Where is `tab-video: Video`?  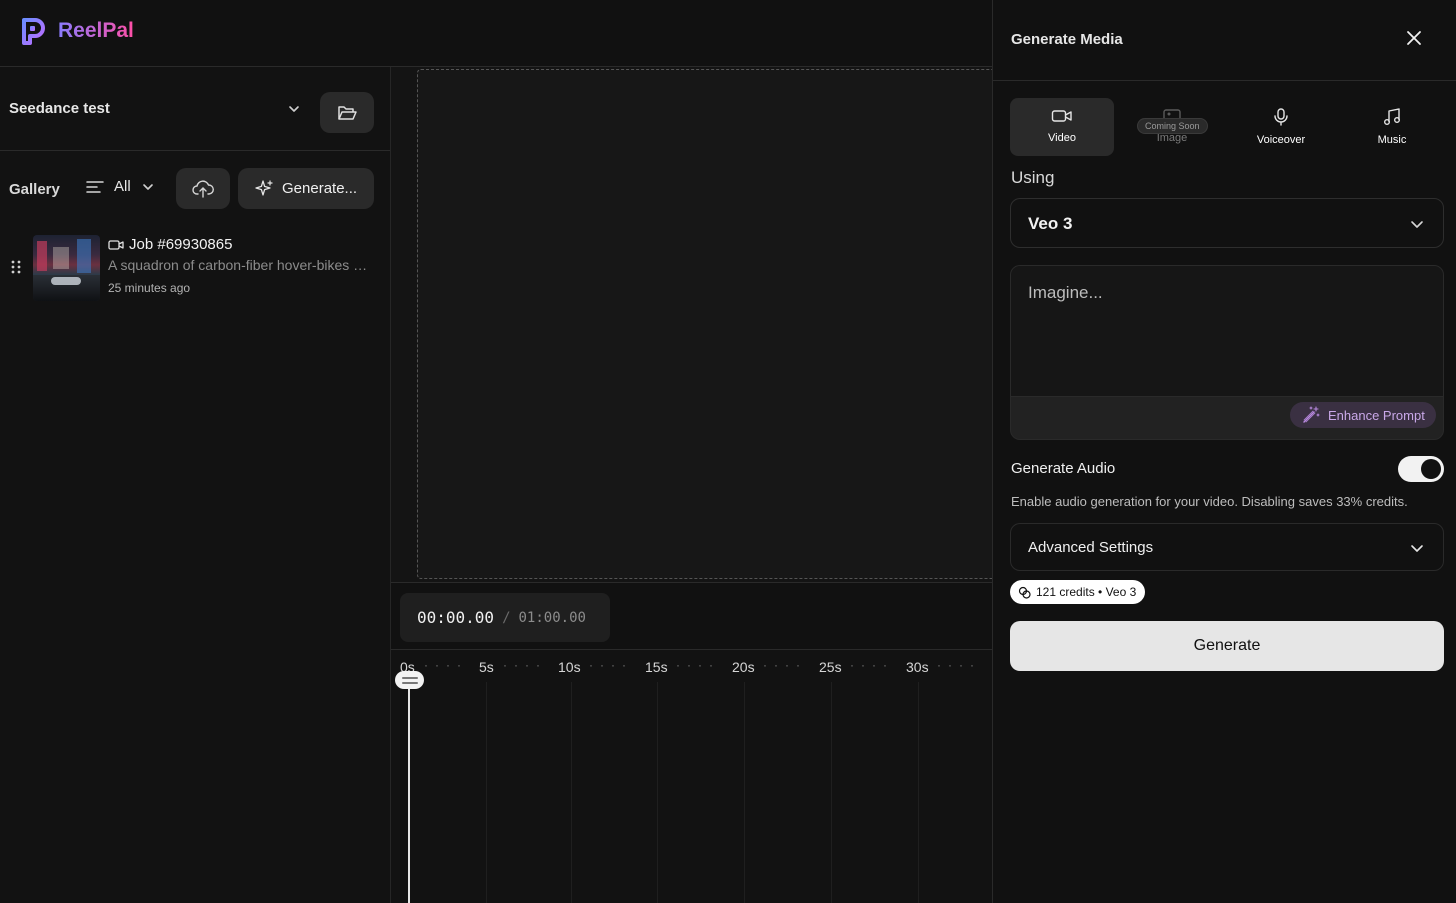
tab-video: Video is located at coordinates (1062, 127).